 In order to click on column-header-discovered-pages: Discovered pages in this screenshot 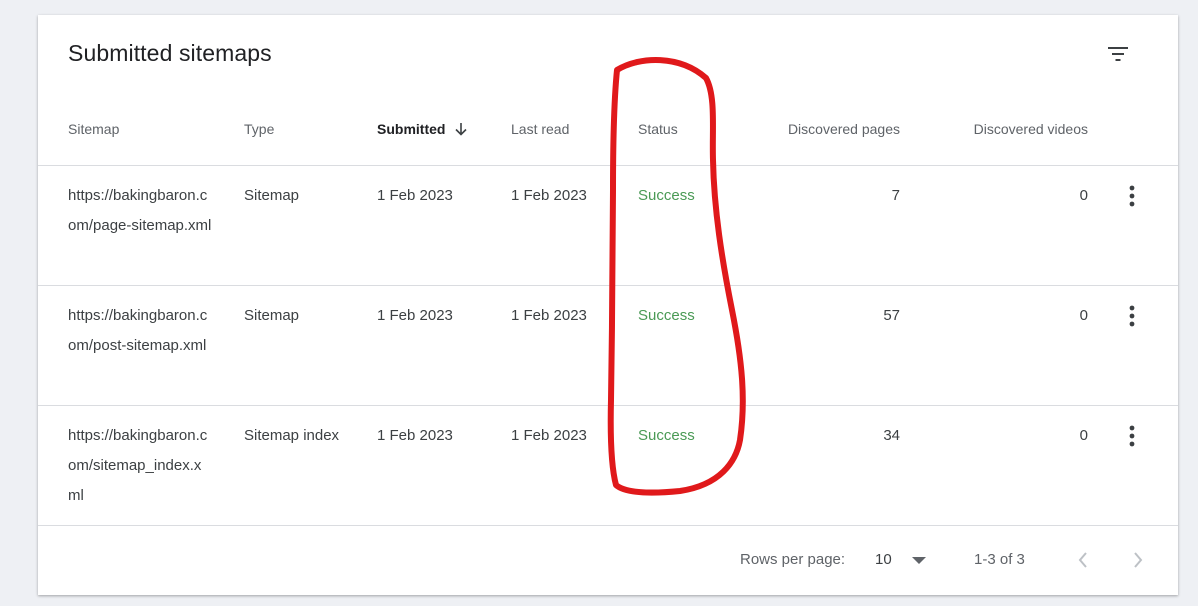, I will do `click(820, 129)`.